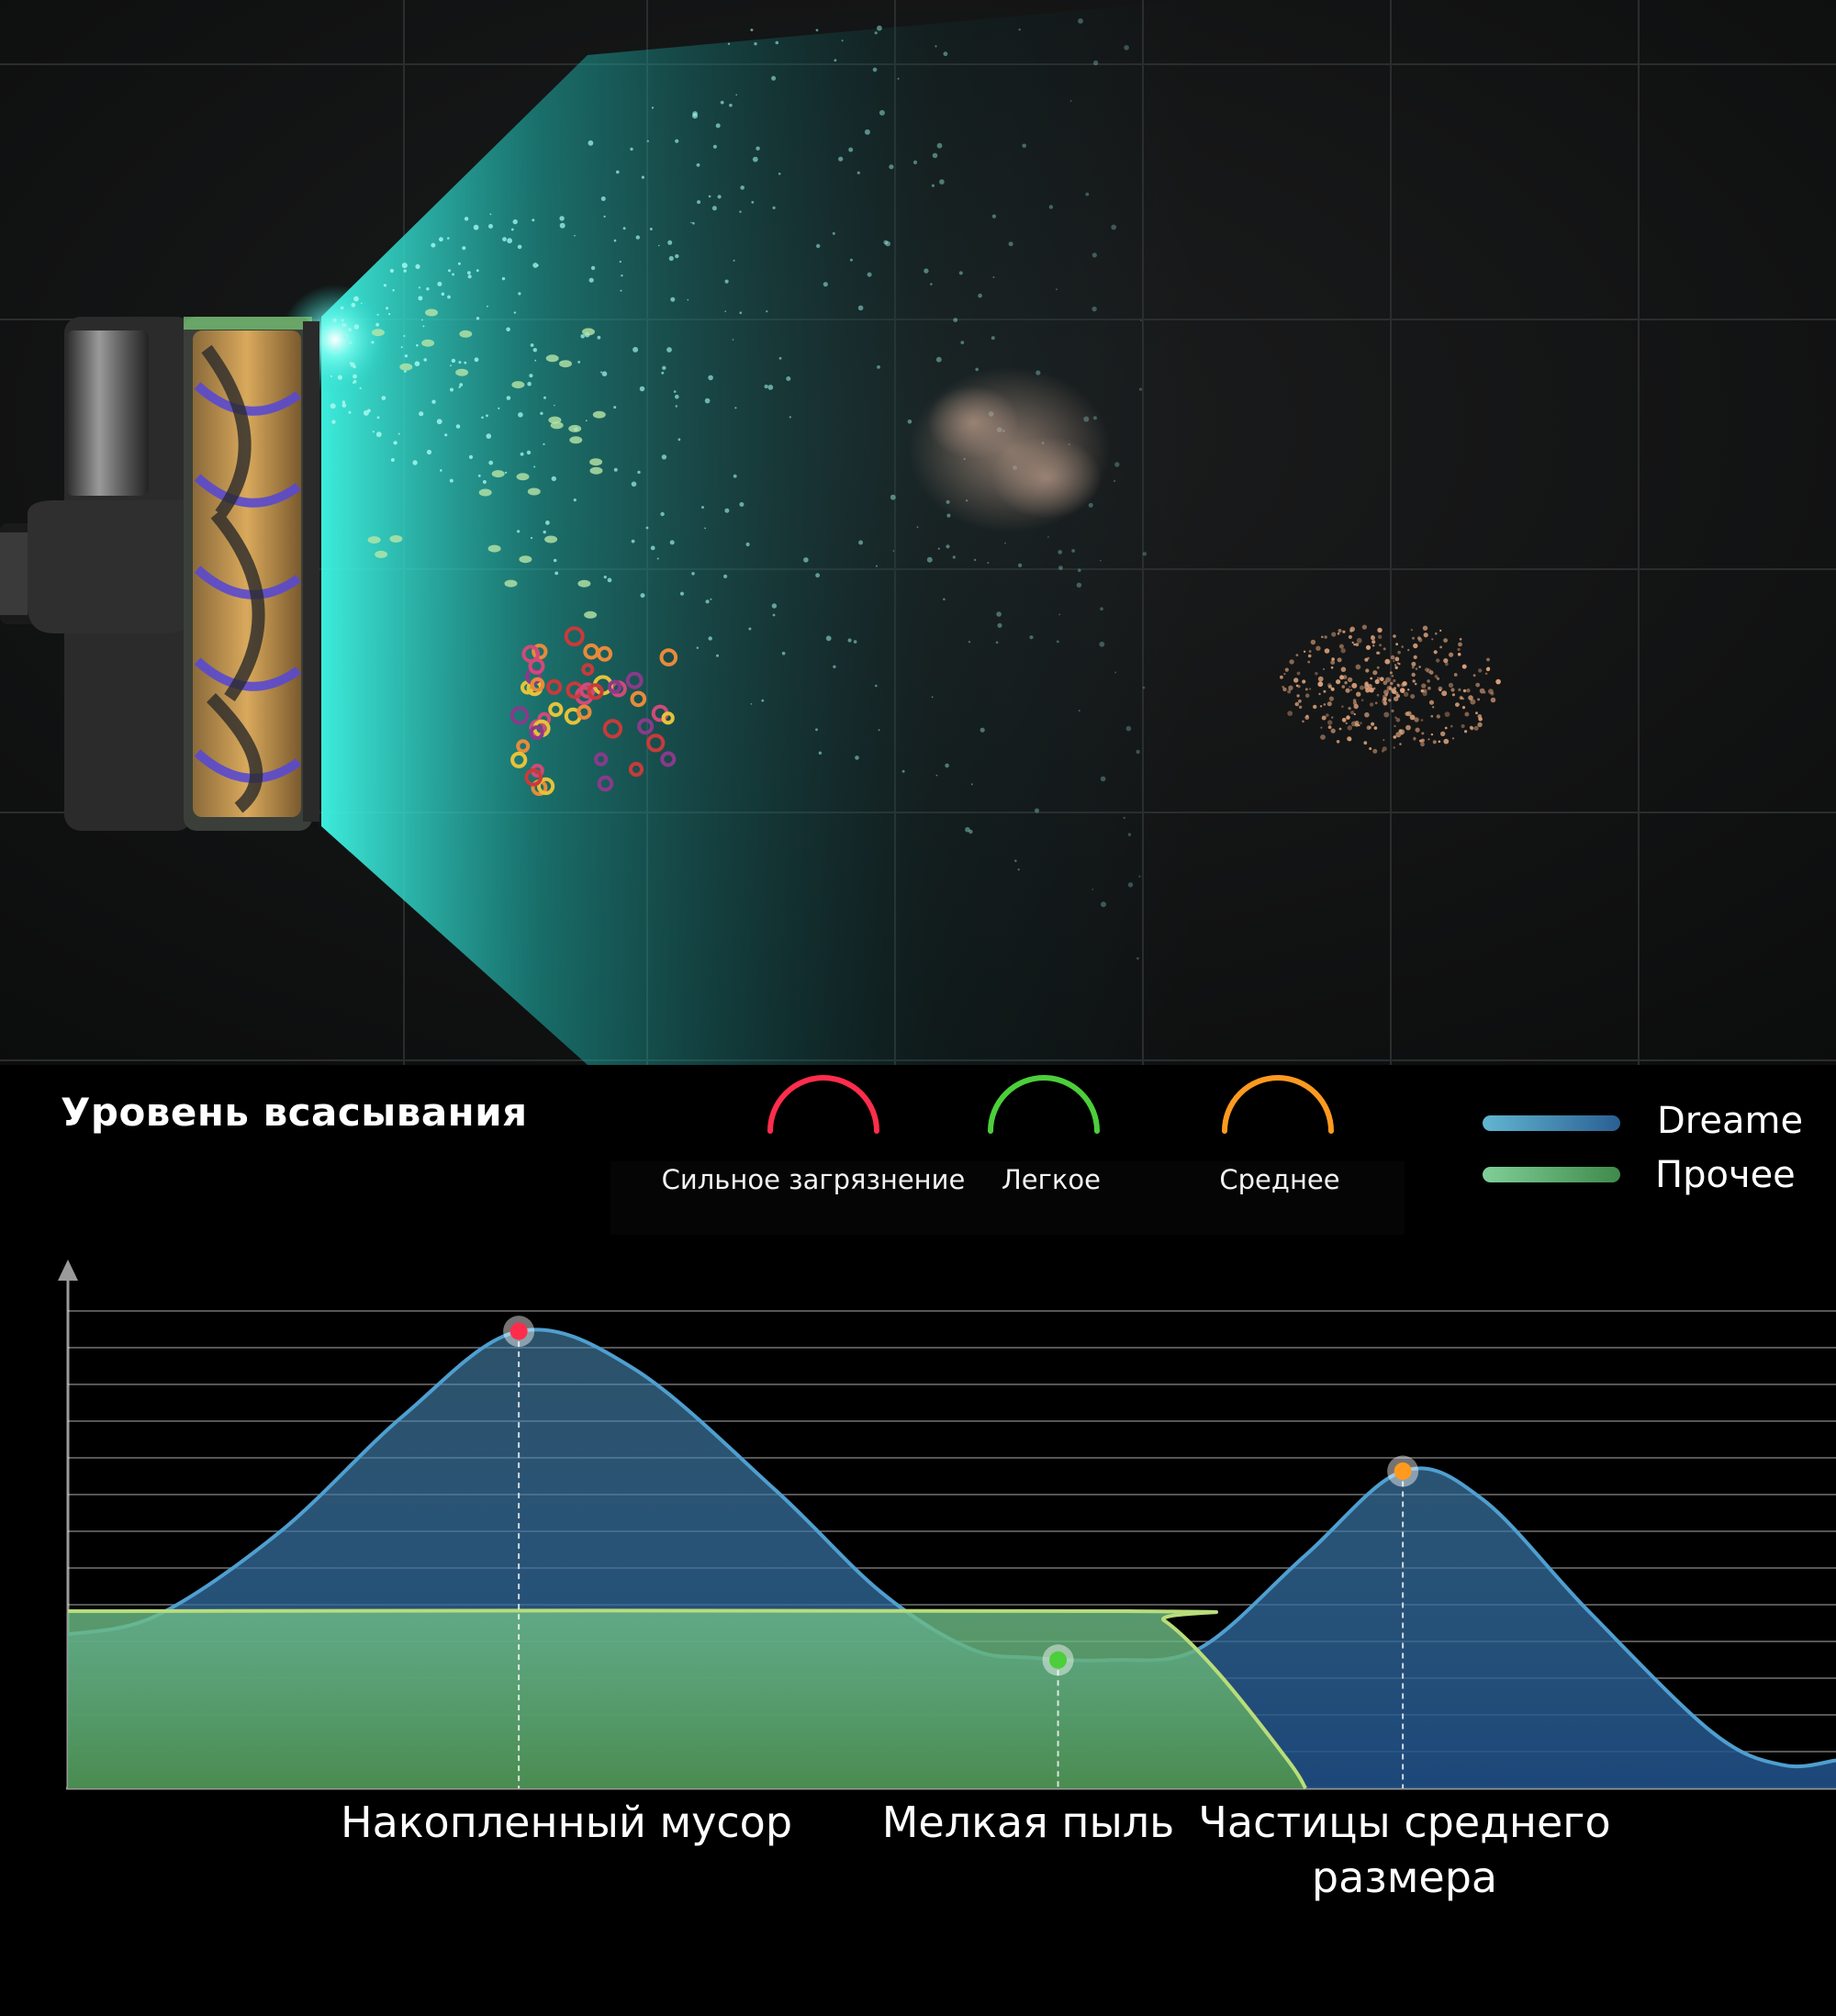 The height and width of the screenshot is (2016, 1836). What do you see at coordinates (1730, 1121) in the screenshot?
I see `series-dreame-label: Dreame` at bounding box center [1730, 1121].